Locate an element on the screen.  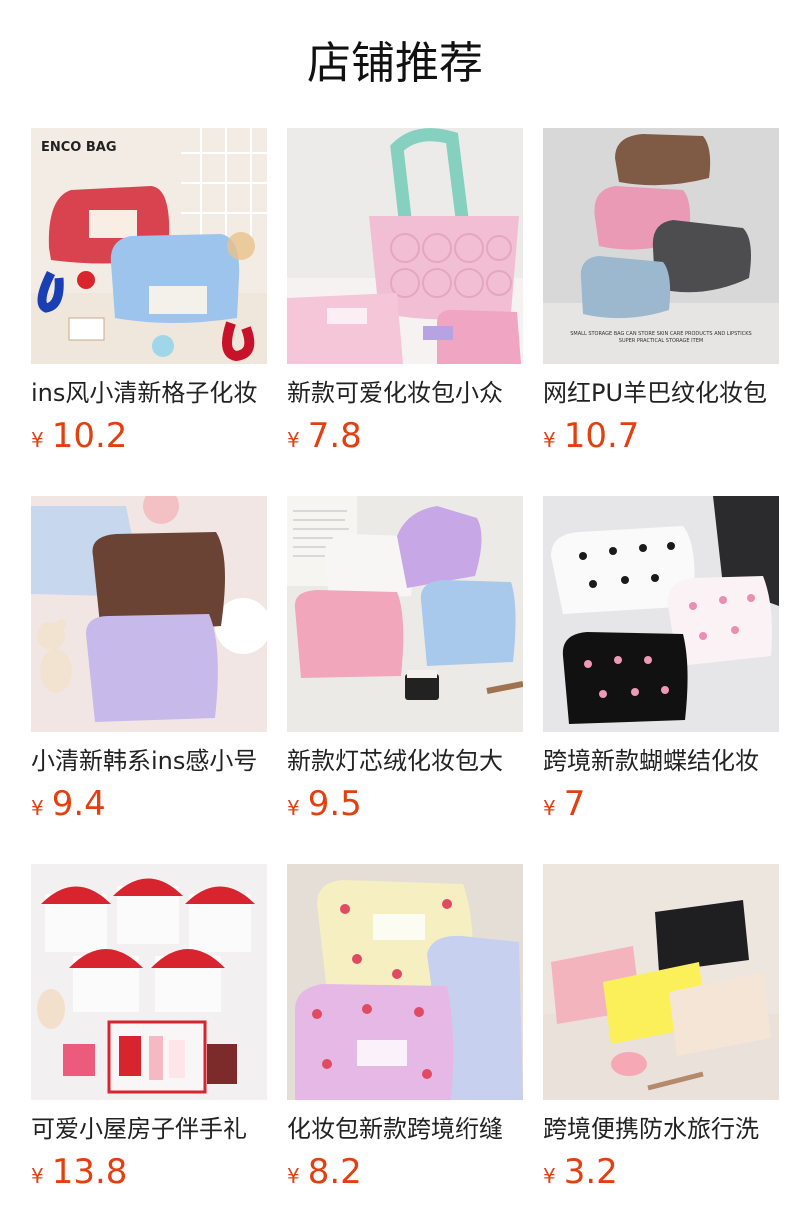
product-name: 新款灯芯绒化妆包大 is located at coordinates (405, 761).